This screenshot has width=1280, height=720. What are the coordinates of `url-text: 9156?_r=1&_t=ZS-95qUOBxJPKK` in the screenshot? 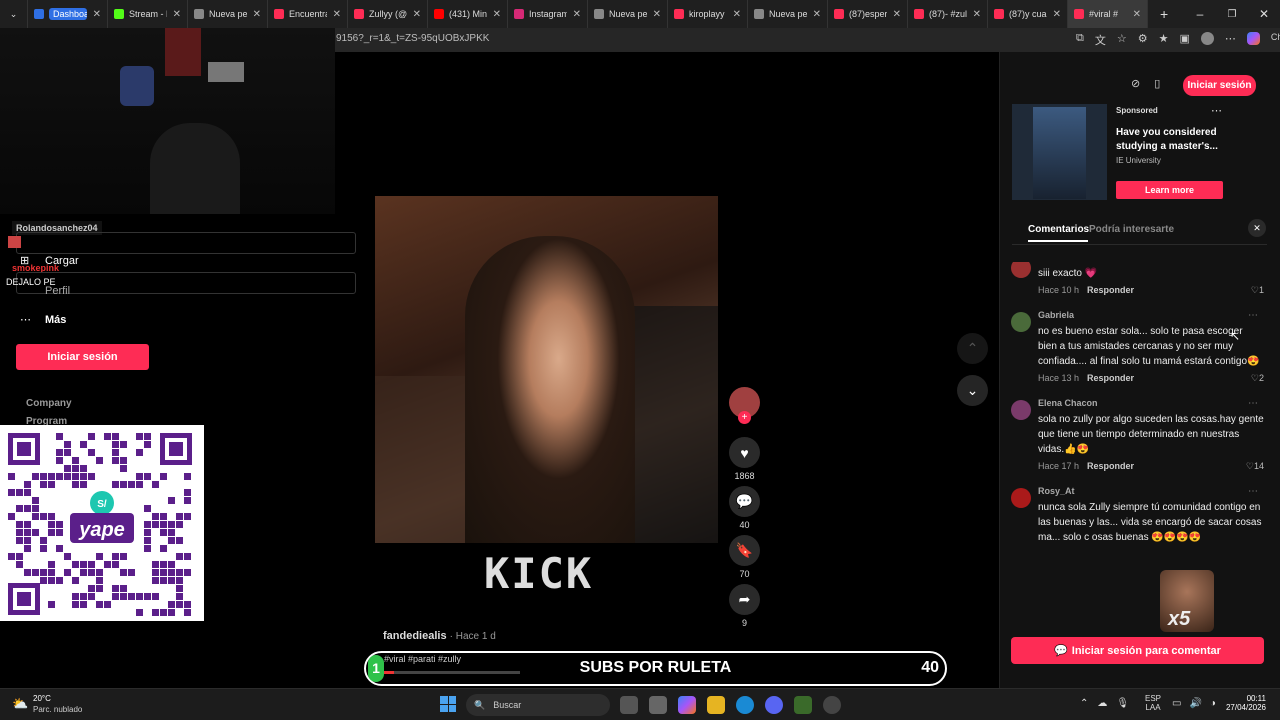 It's located at (412, 38).